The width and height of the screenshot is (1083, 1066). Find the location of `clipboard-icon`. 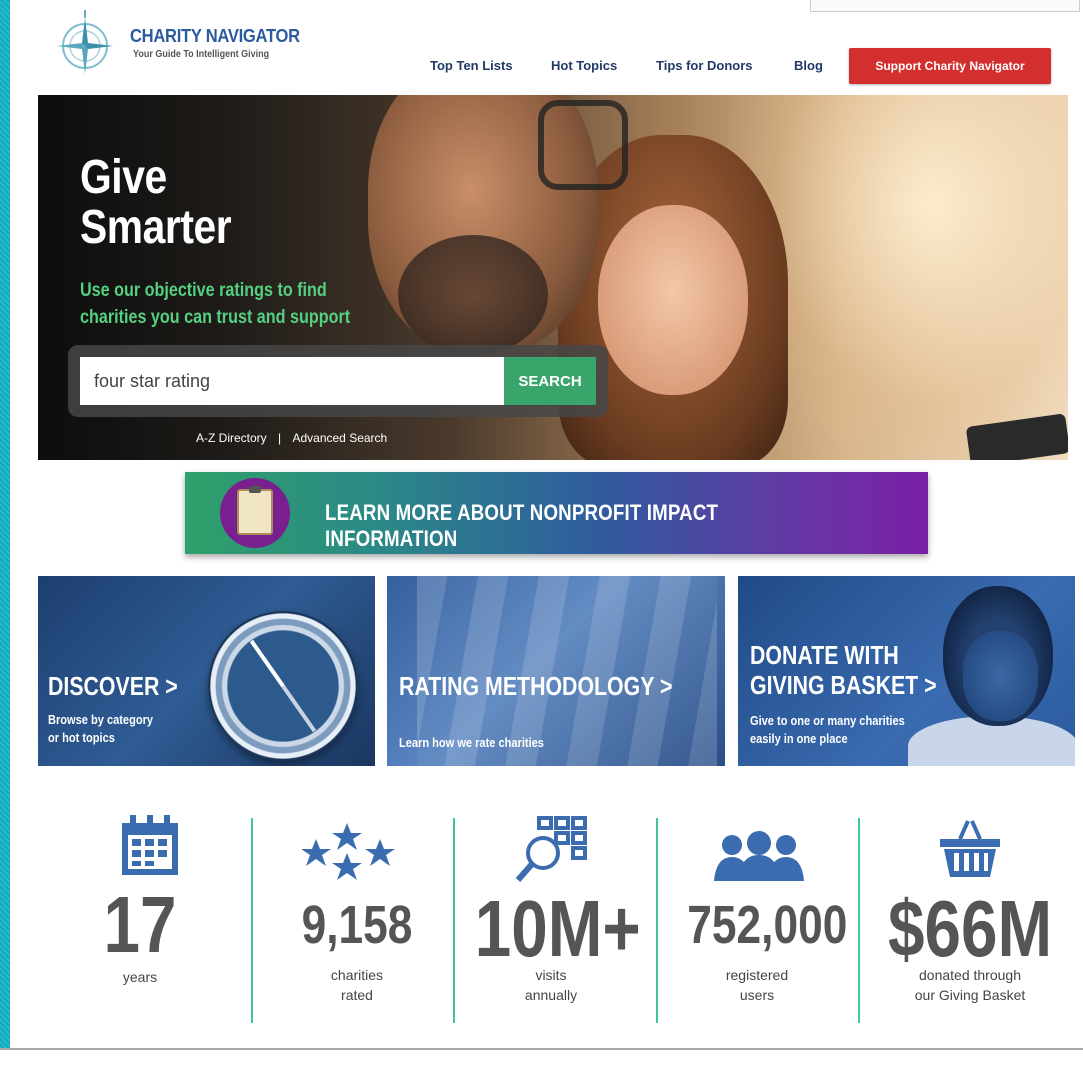

clipboard-icon is located at coordinates (255, 510).